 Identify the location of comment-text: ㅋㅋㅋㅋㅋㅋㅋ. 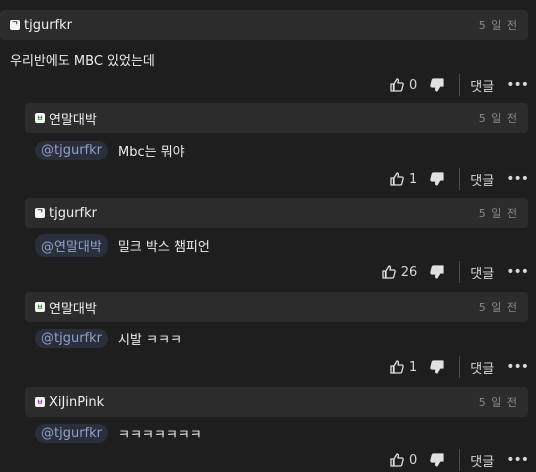
(160, 435).